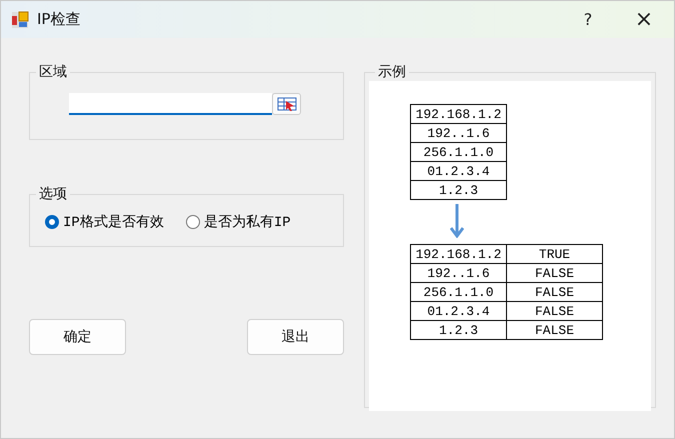 Image resolution: width=675 pixels, height=439 pixels. Describe the element at coordinates (295, 337) in the screenshot. I see `dialog-button: 退出` at that location.